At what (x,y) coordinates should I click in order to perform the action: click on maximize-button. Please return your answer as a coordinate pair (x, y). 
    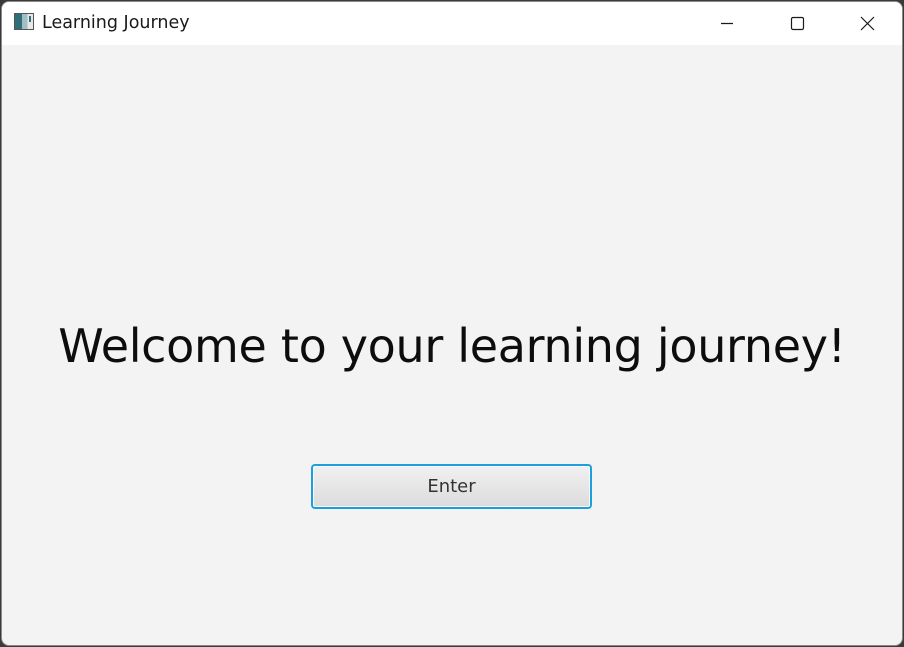
    Looking at the image, I should click on (797, 23).